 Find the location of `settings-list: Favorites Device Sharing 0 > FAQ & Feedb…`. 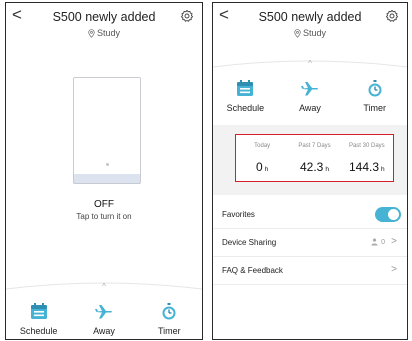

settings-list: Favorites Device Sharing 0 > FAQ & Feedb… is located at coordinates (310, 243).